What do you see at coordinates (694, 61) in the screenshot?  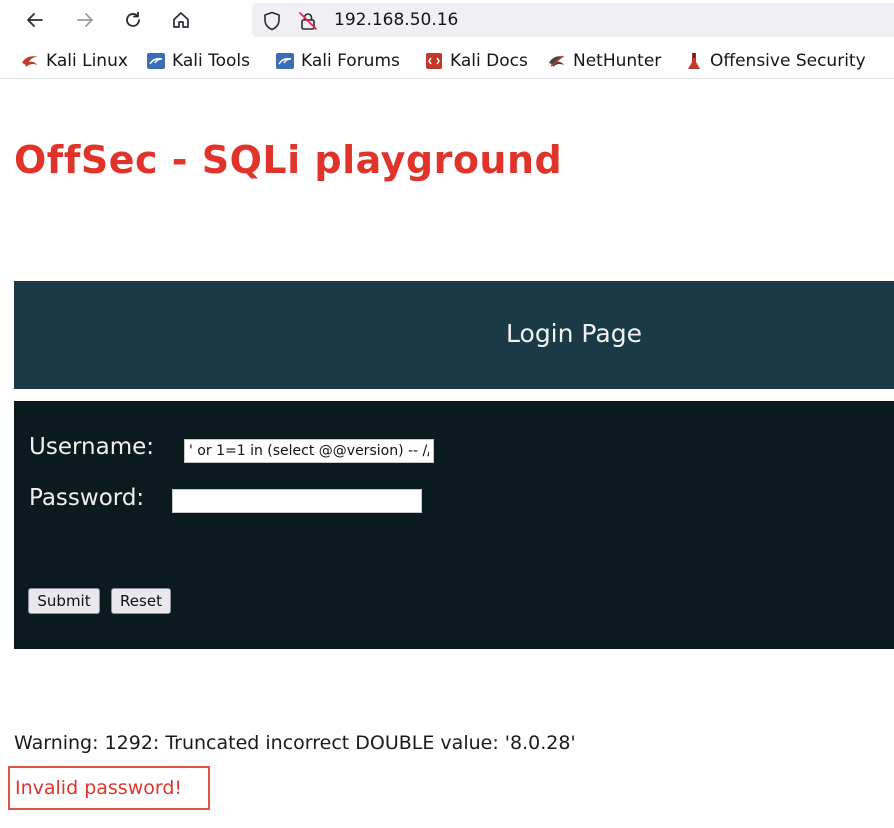 I see `offsec-icon` at bounding box center [694, 61].